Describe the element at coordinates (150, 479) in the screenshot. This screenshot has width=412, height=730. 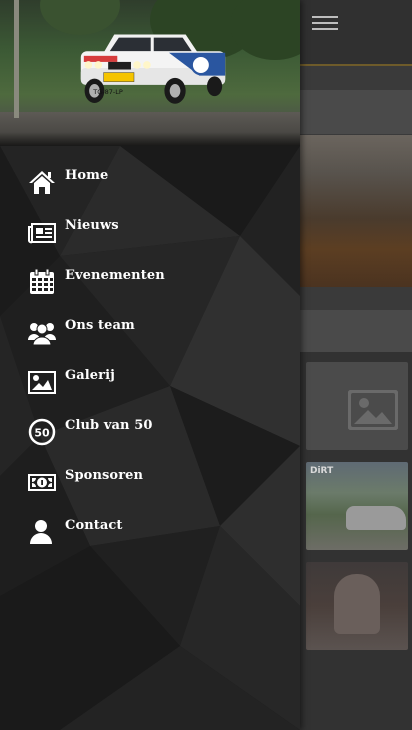
I see `menu-item-sponsoren: Sponsoren` at that location.